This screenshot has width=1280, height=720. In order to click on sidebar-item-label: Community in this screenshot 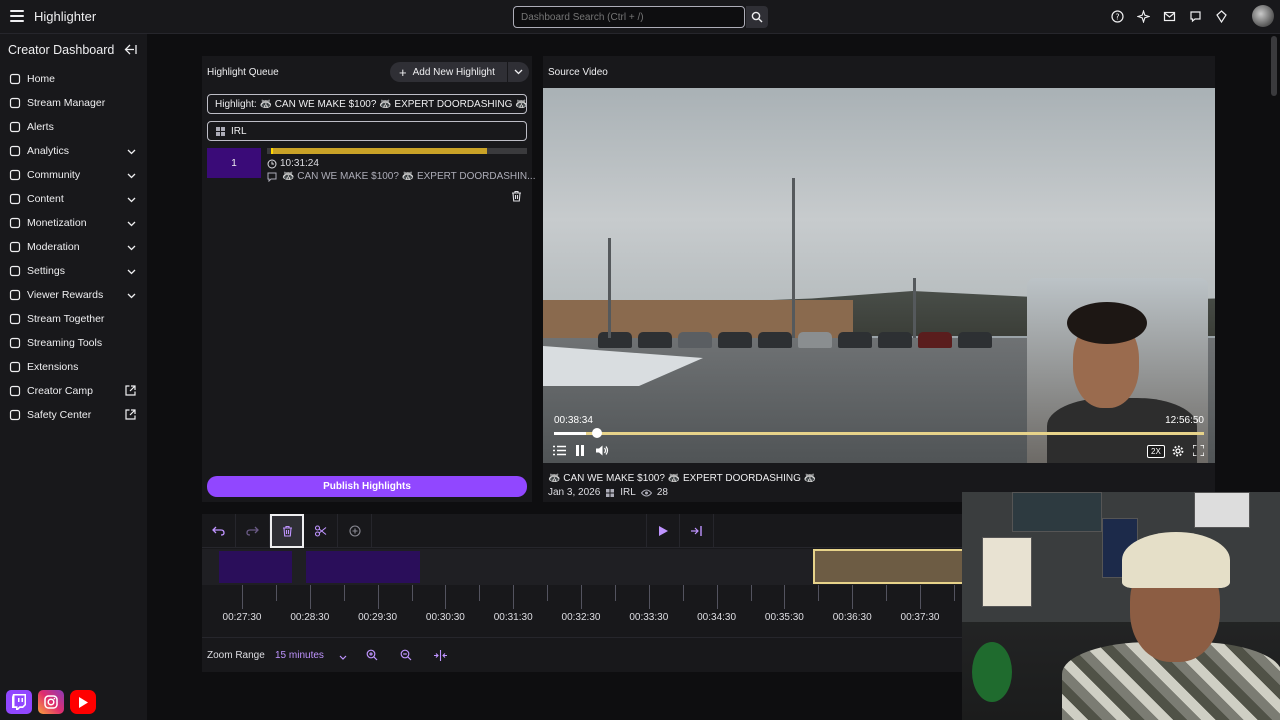, I will do `click(54, 175)`.